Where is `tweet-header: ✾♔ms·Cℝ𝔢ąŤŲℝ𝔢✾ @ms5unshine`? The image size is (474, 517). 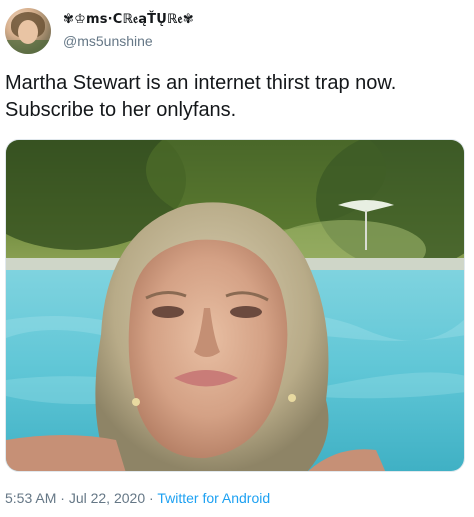 tweet-header: ✾♔ms·Cℝ𝔢ąŤŲℝ𝔢✾ @ms5unshine is located at coordinates (99, 31).